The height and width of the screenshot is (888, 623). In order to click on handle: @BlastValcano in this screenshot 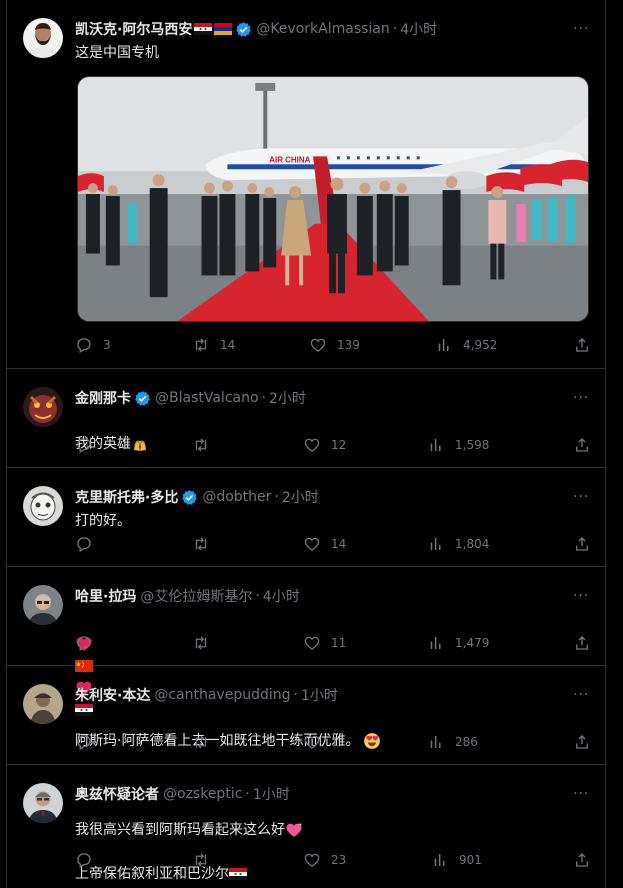, I will do `click(207, 398)`.